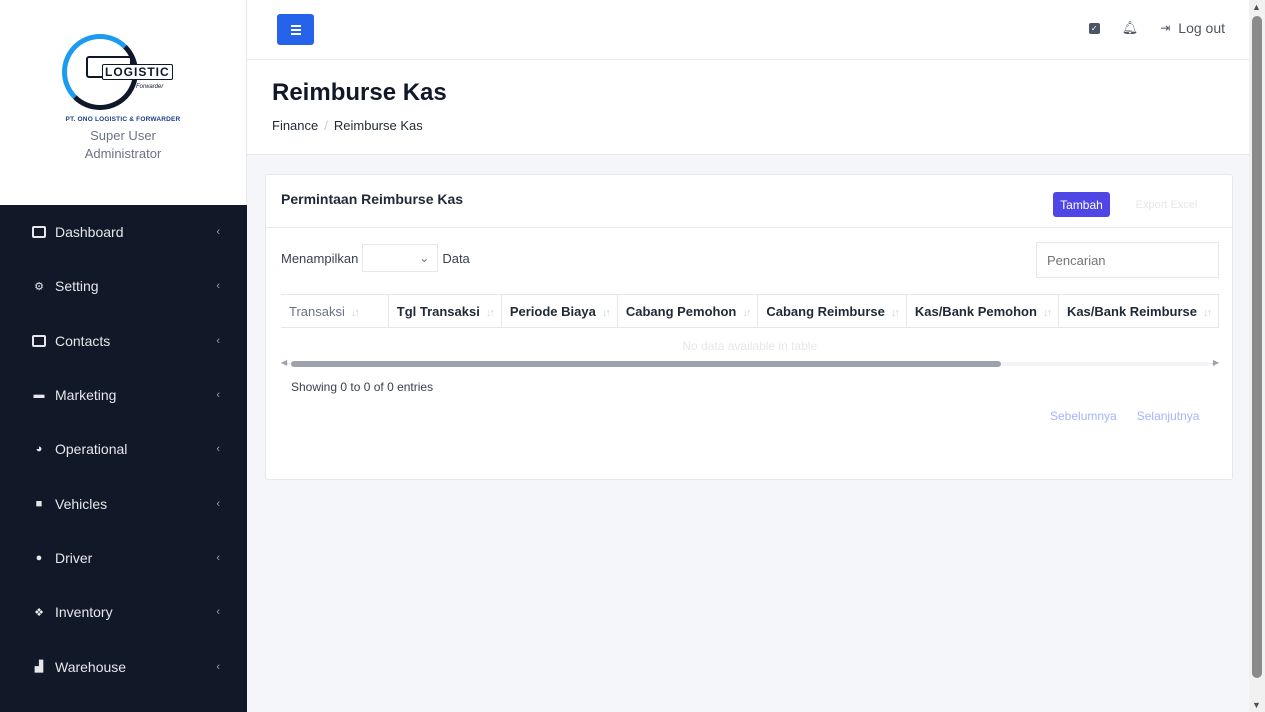 The height and width of the screenshot is (712, 1265). What do you see at coordinates (372, 199) in the screenshot?
I see `card-title: Permintaan Reimburse Kas` at bounding box center [372, 199].